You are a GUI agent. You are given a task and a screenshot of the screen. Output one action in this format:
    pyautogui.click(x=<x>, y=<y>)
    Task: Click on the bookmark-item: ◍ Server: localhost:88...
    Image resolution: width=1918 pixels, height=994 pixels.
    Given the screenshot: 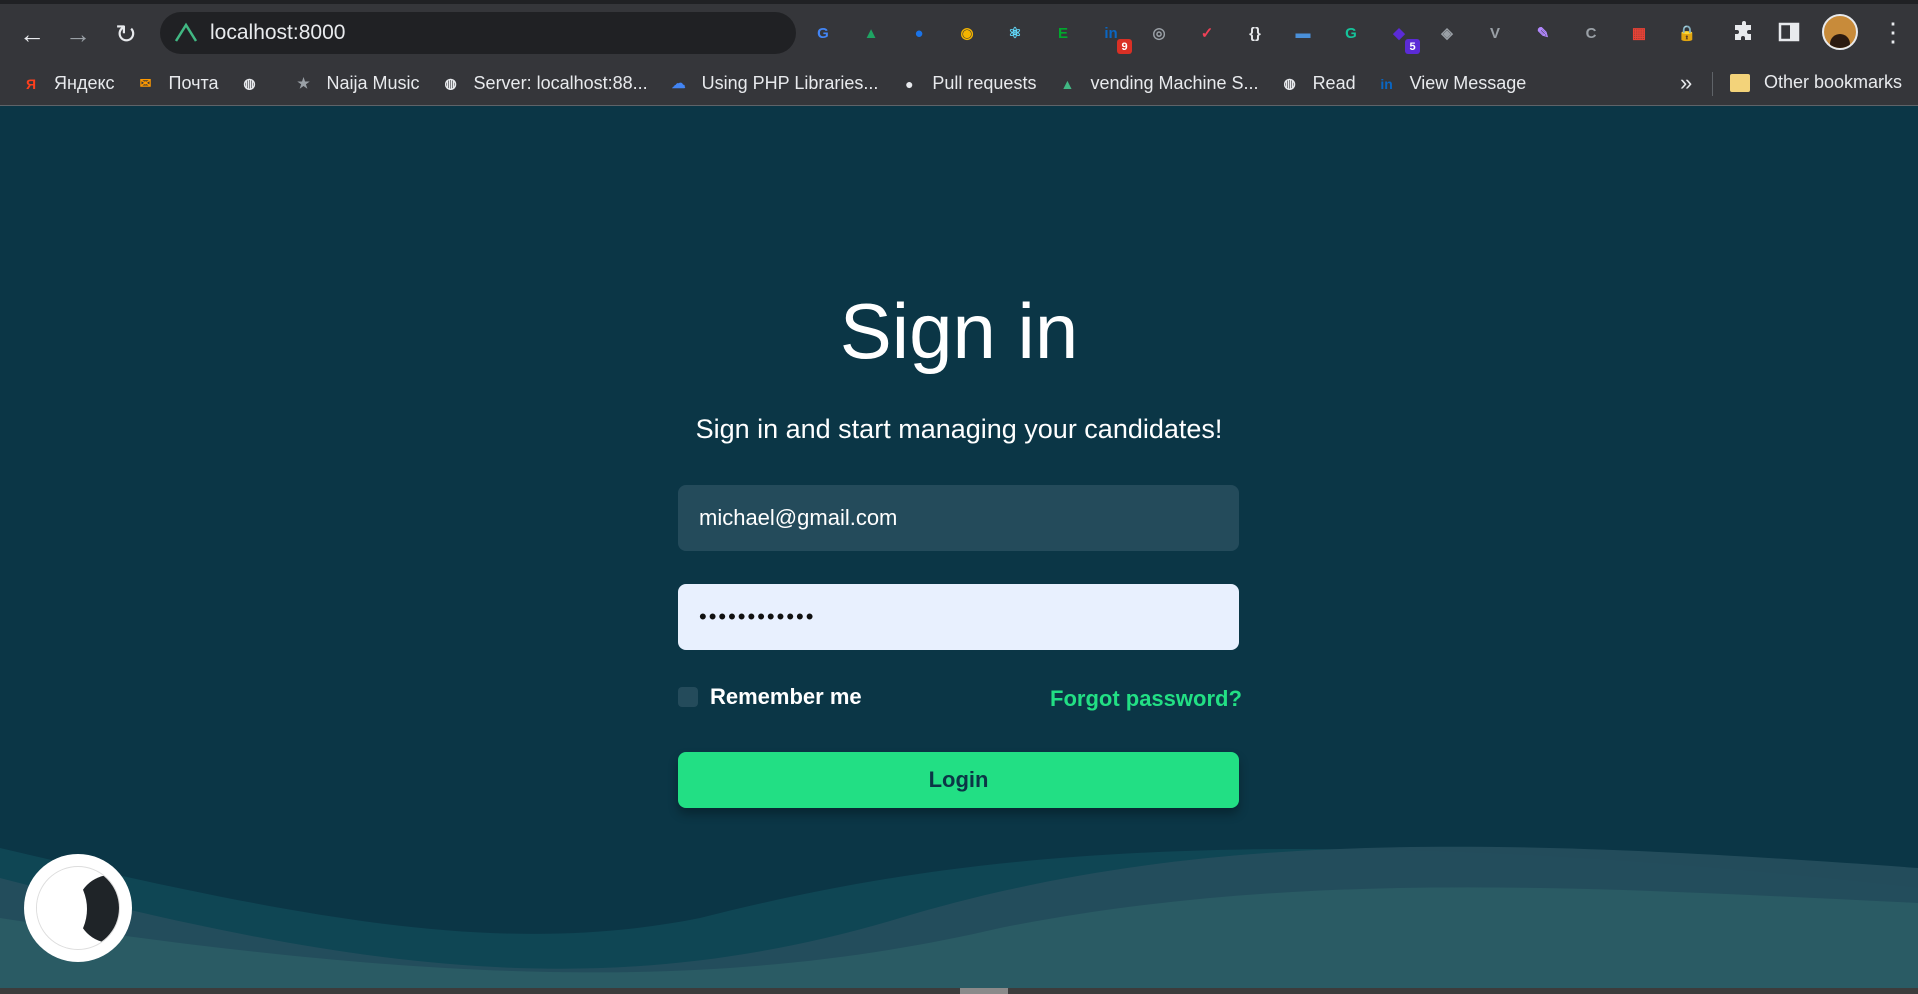 What is the action you would take?
    pyautogui.click(x=544, y=84)
    